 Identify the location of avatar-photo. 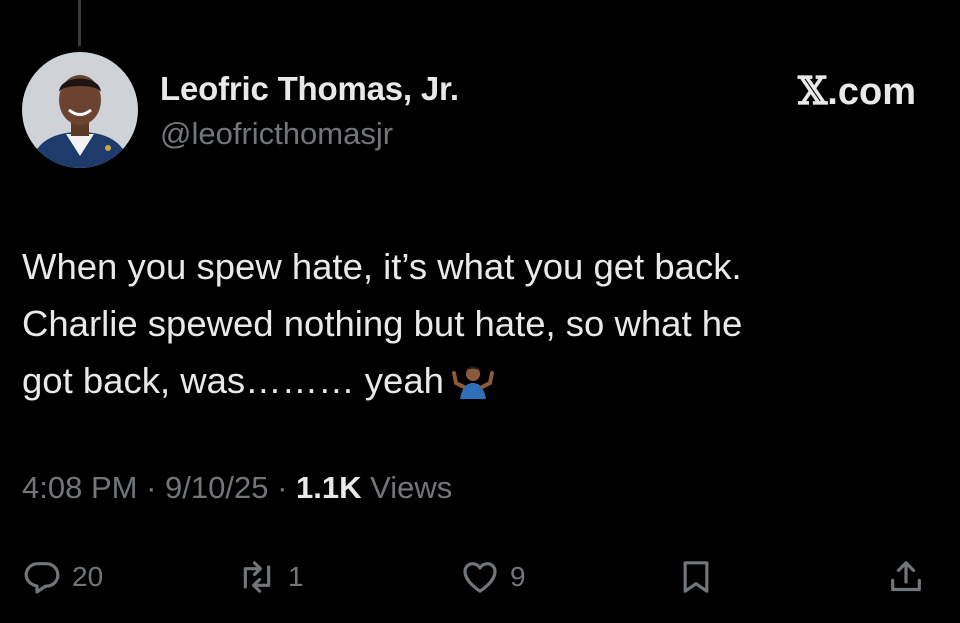
(80, 110).